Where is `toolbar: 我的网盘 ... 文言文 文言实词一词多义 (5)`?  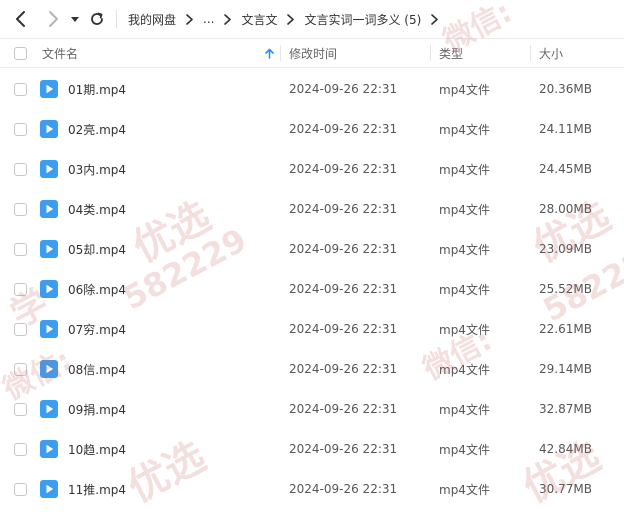
toolbar: 我的网盘 ... 文言文 文言实词一词多义 (5) is located at coordinates (312, 19).